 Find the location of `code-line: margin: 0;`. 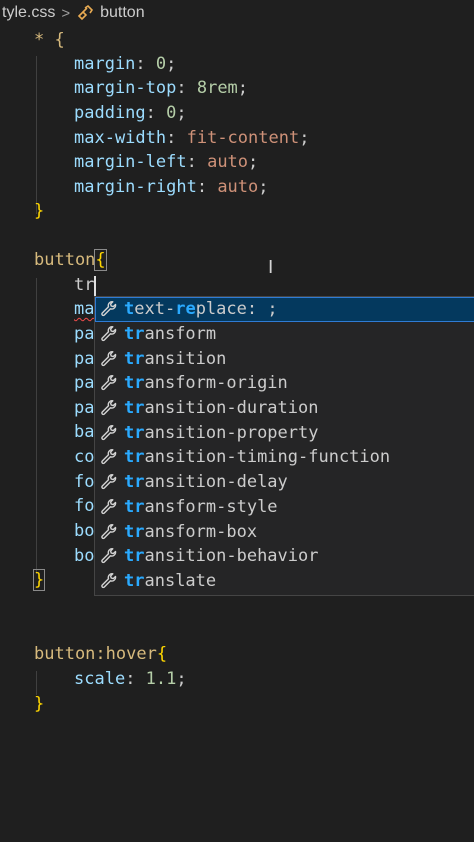

code-line: margin: 0; is located at coordinates (125, 64).